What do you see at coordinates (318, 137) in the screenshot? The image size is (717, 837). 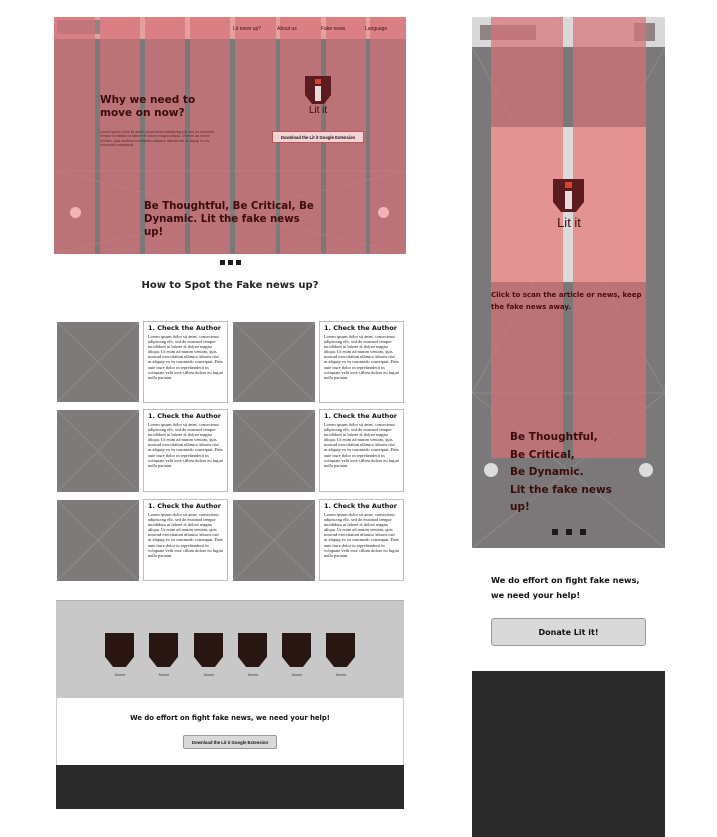 I see `hero-download-button: Download the Lit it Google Extension` at bounding box center [318, 137].